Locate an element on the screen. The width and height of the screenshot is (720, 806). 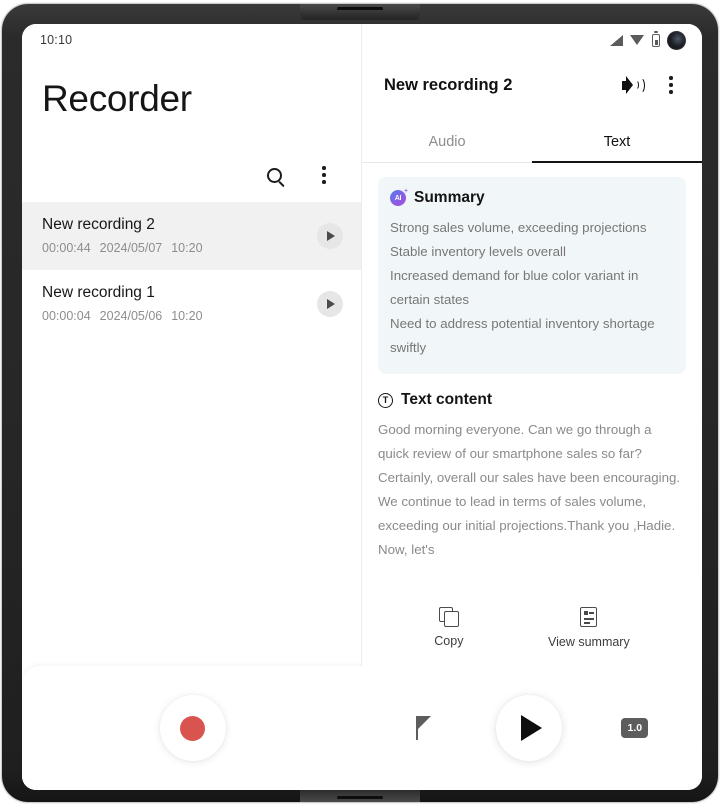
recording-submeta: 00:00:44 2024/05/07 10:20 is located at coordinates (179, 248).